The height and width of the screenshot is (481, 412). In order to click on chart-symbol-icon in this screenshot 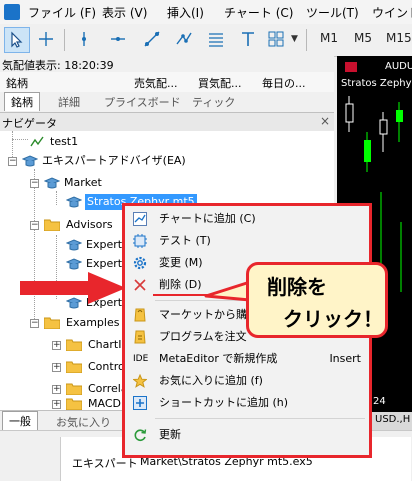, I will do `click(351, 67)`.